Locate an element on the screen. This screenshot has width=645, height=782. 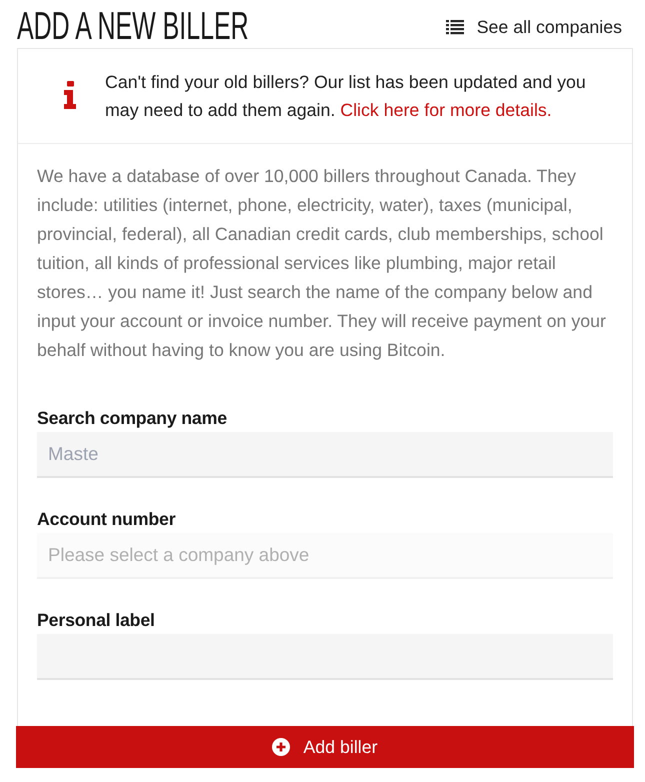
notice-message: Can't find your old billers? Our list has been updated and you may need to add them again. Click here for more details. is located at coordinates (346, 96).